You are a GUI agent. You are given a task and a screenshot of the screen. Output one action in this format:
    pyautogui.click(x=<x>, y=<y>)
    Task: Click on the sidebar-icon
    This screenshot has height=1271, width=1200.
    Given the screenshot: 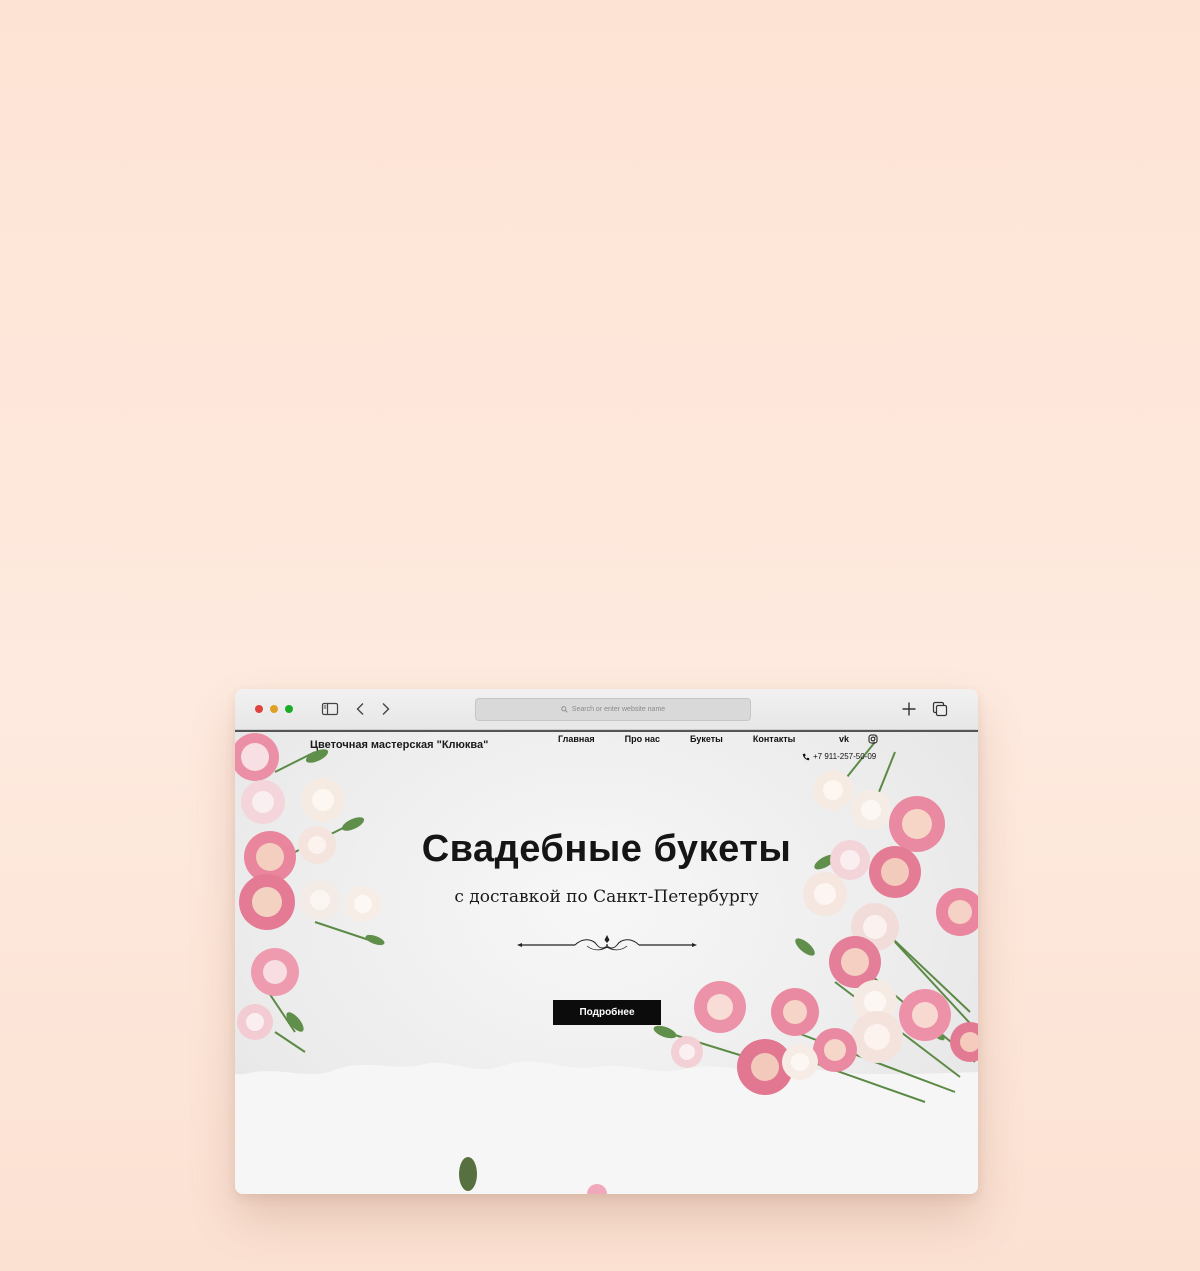 What is the action you would take?
    pyautogui.click(x=330, y=709)
    